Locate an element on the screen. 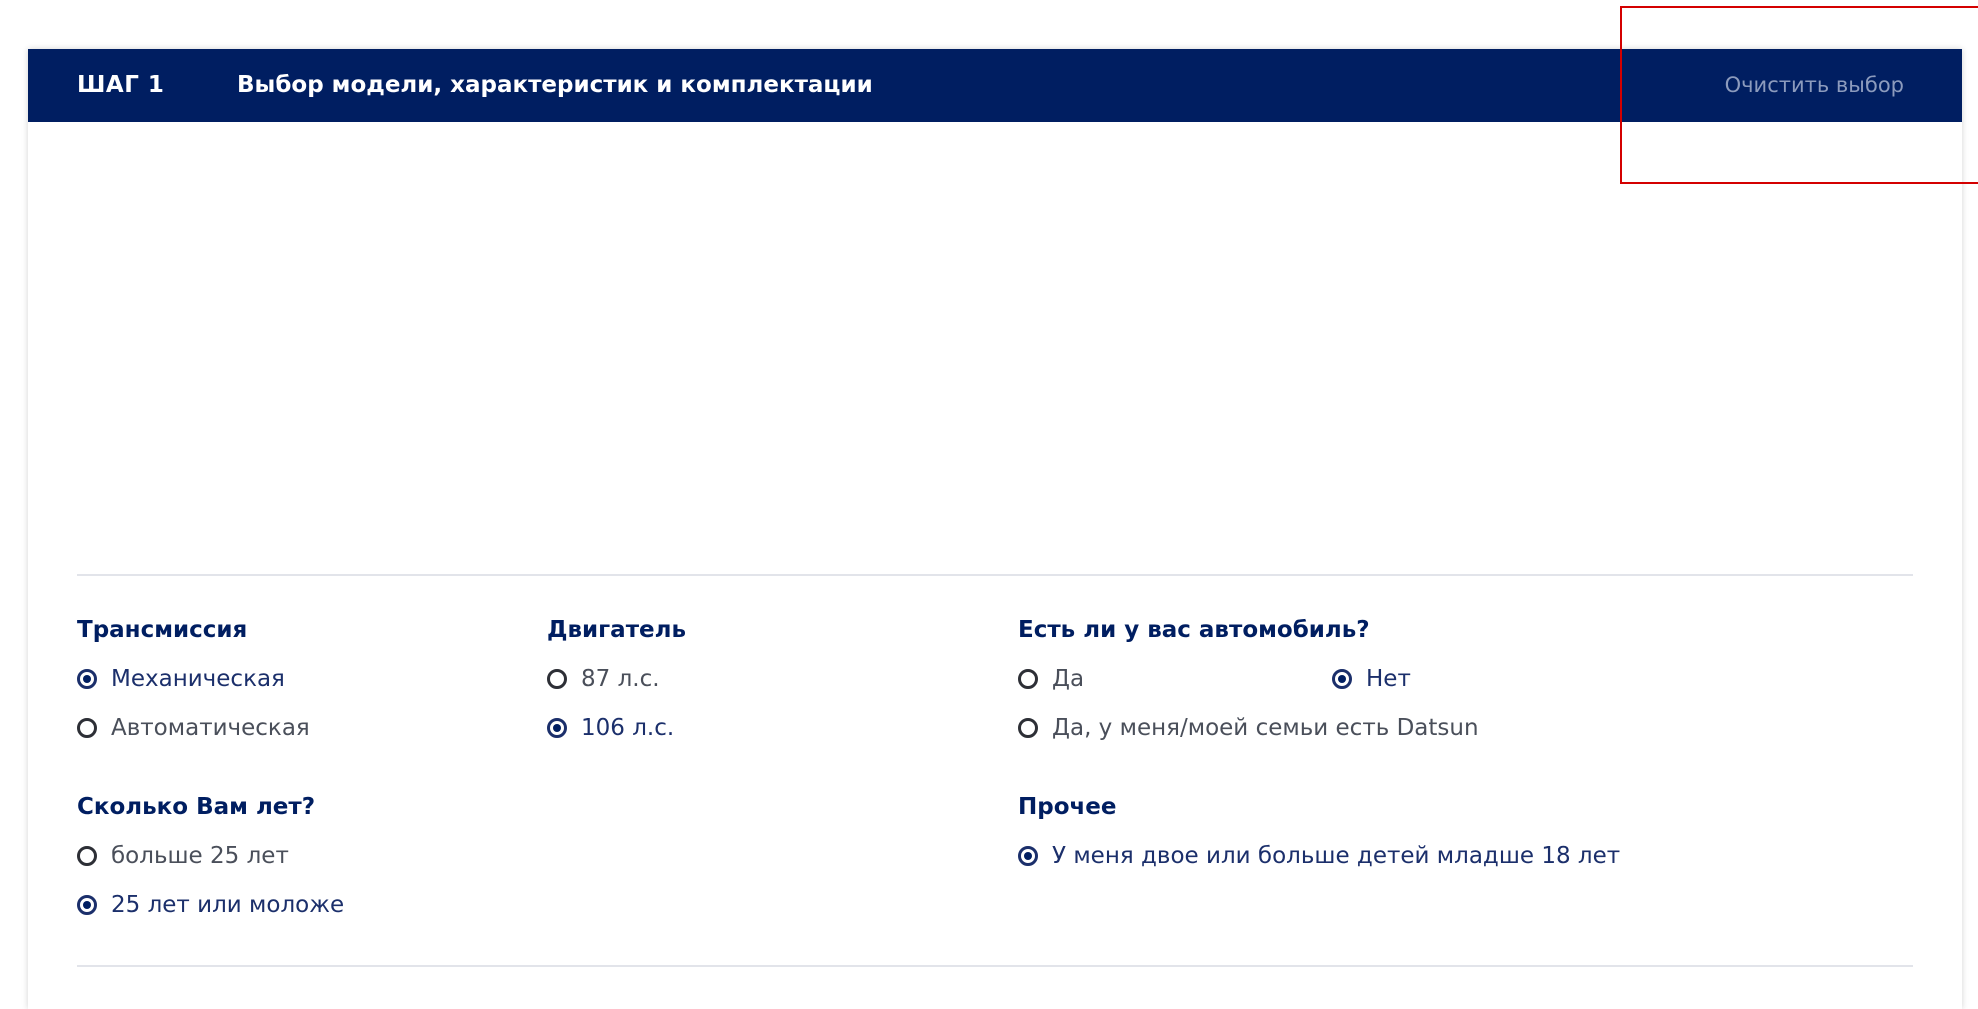 The image size is (1978, 1009). option-label: Да, у меня/моей семьи есть Datsun is located at coordinates (1265, 728).